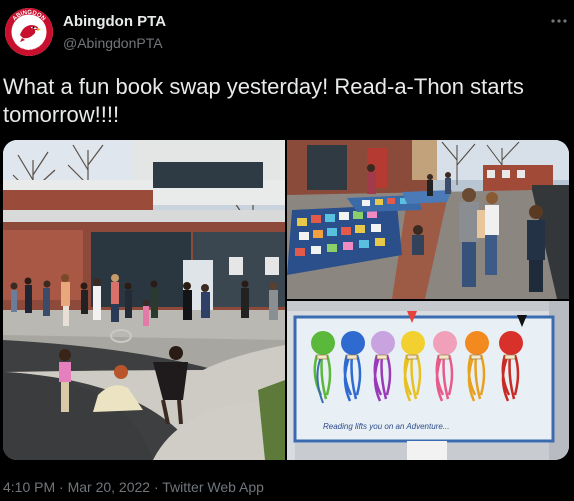 The width and height of the screenshot is (574, 501). Describe the element at coordinates (559, 21) in the screenshot. I see `more-horizontal-icon` at that location.